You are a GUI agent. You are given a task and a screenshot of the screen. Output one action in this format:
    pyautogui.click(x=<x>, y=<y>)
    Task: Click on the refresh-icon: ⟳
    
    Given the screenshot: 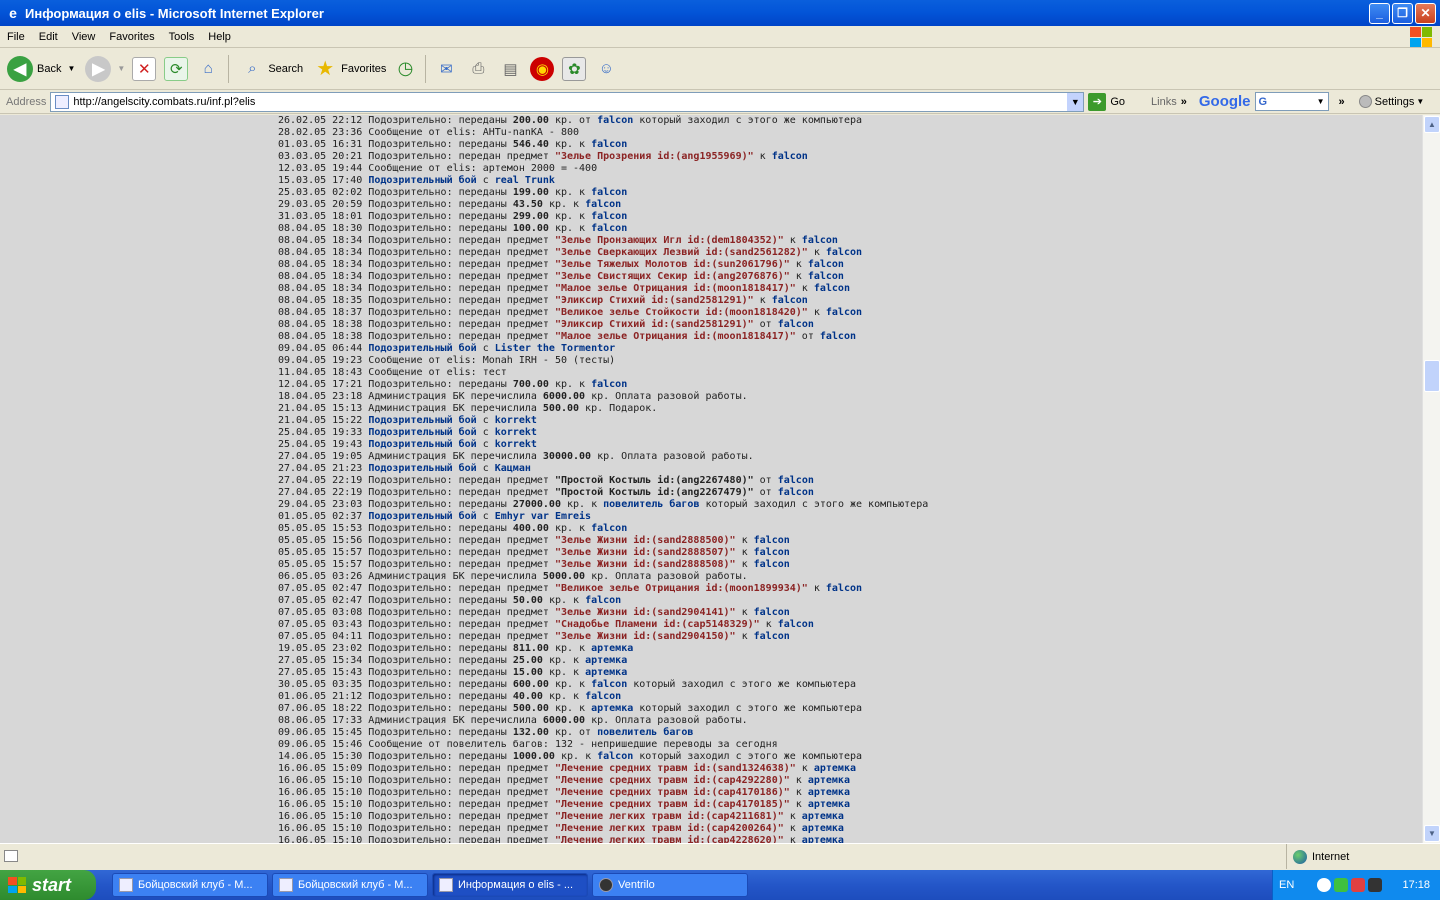 What is the action you would take?
    pyautogui.click(x=176, y=68)
    